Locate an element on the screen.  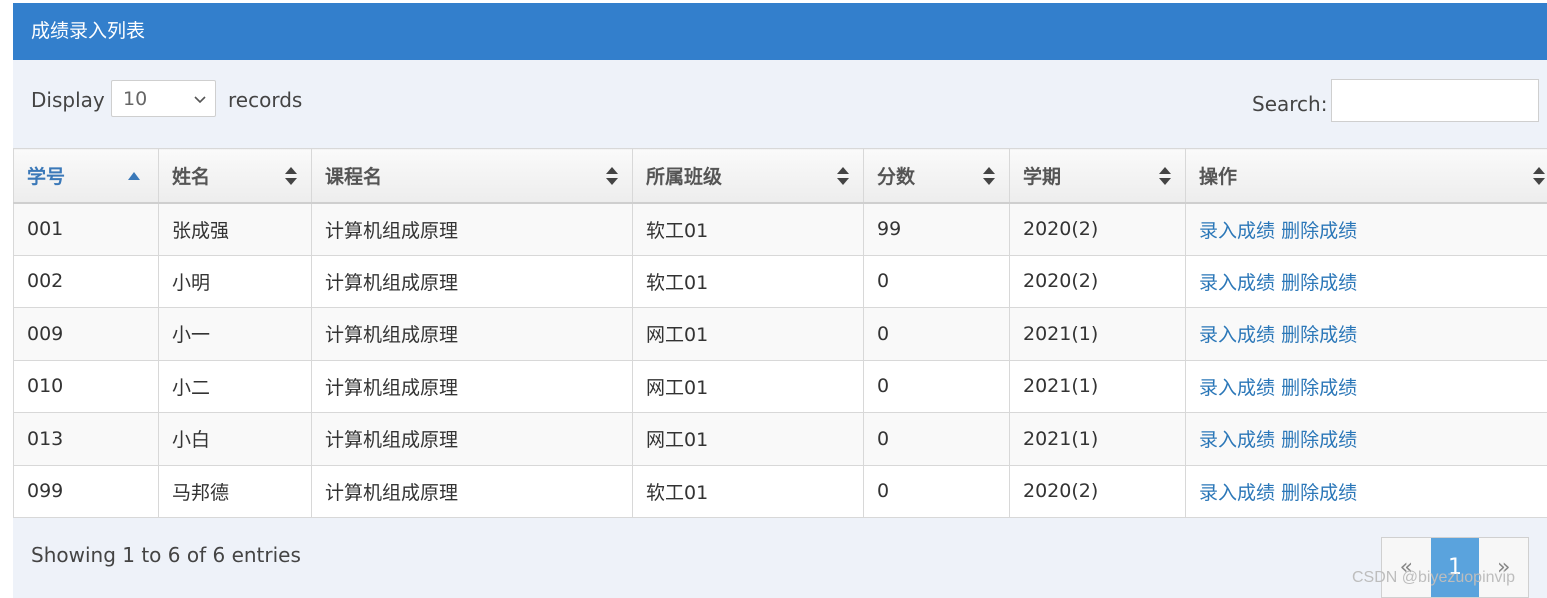
cell-student-id: 002 is located at coordinates (86, 281).